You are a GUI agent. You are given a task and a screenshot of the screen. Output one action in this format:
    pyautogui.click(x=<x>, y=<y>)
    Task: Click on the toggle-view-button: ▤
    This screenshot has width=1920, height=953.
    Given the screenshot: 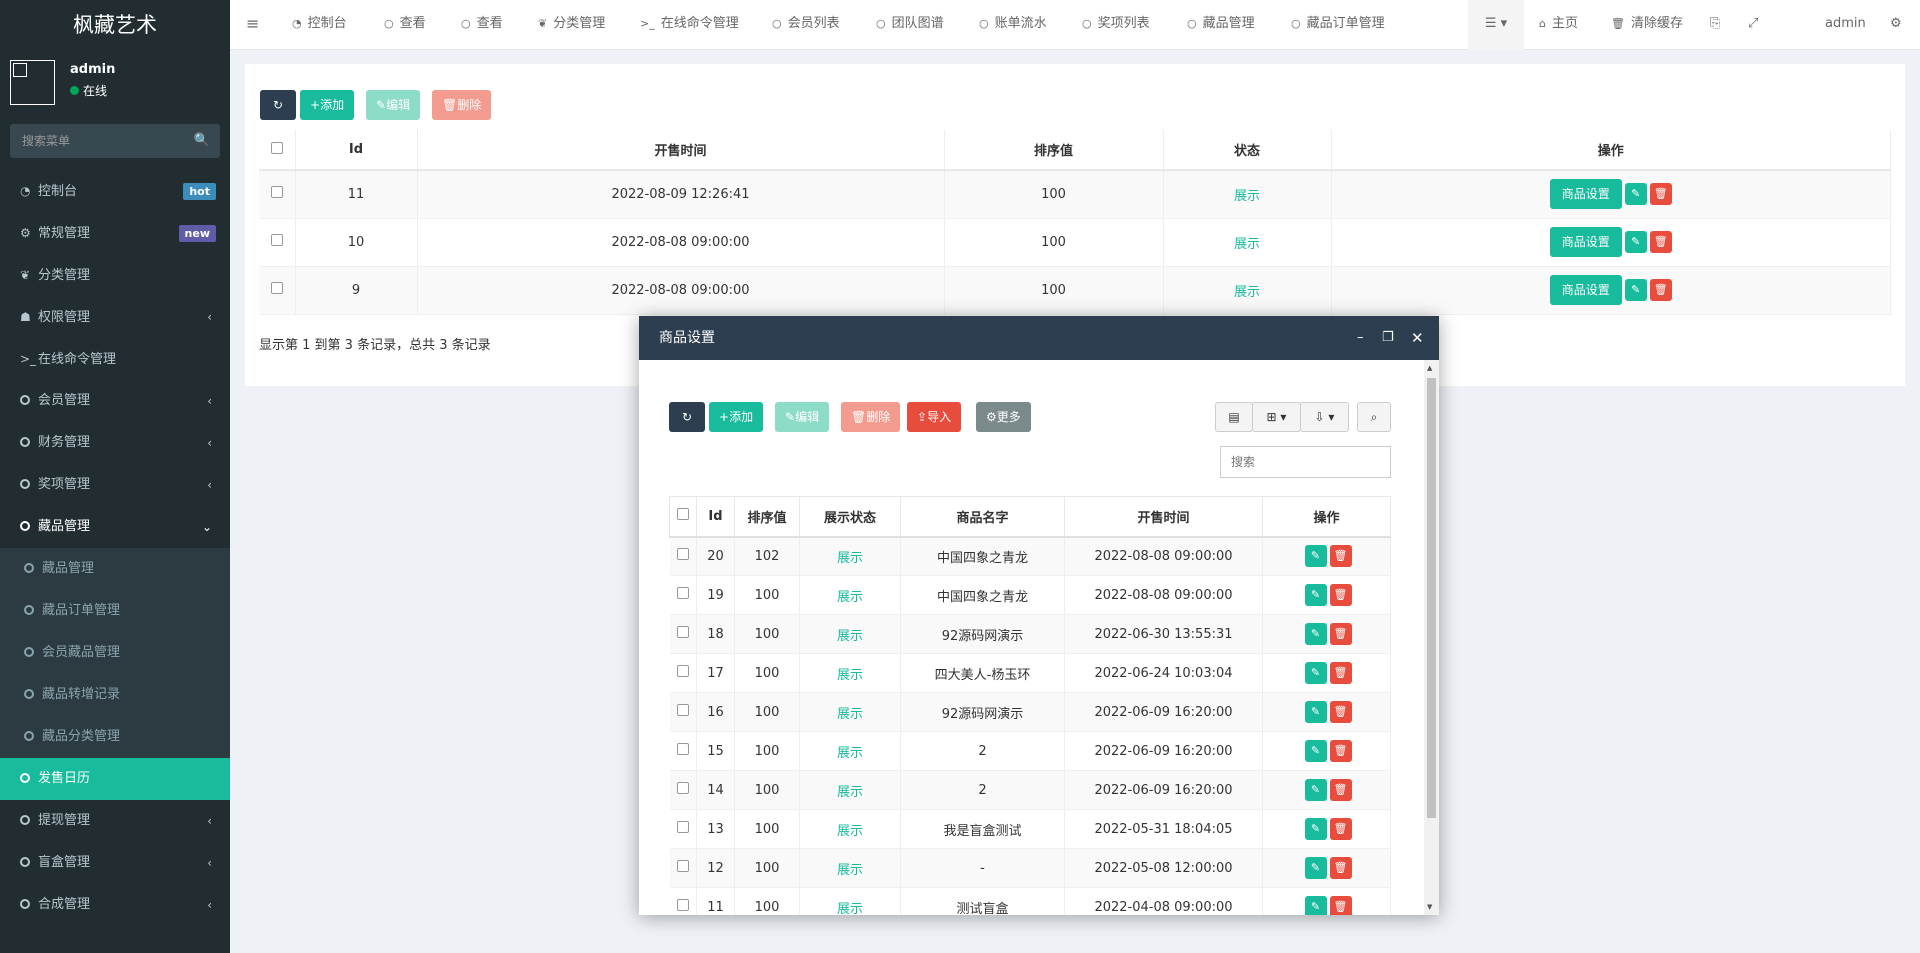 What is the action you would take?
    pyautogui.click(x=1234, y=417)
    